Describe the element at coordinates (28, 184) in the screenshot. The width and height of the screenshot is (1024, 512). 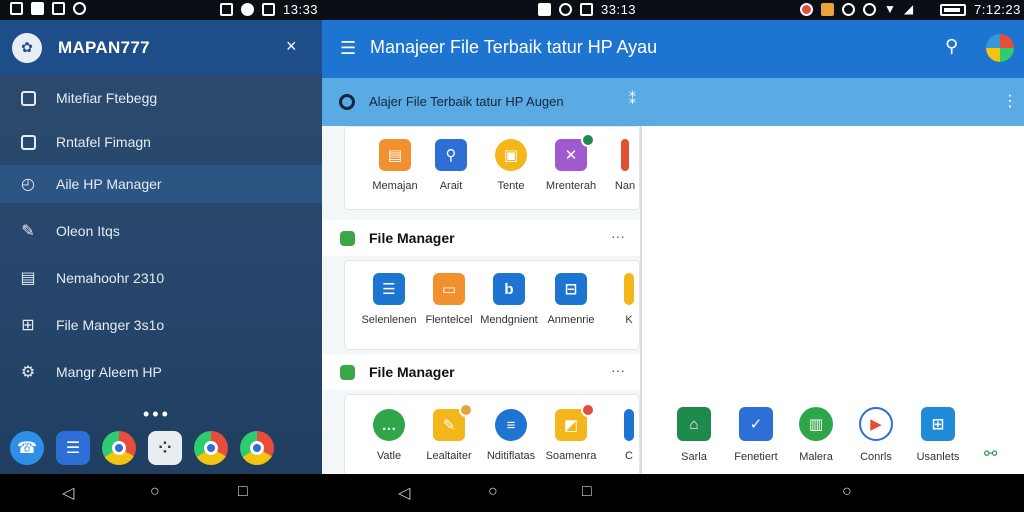
I see `clock-icon: ◴` at that location.